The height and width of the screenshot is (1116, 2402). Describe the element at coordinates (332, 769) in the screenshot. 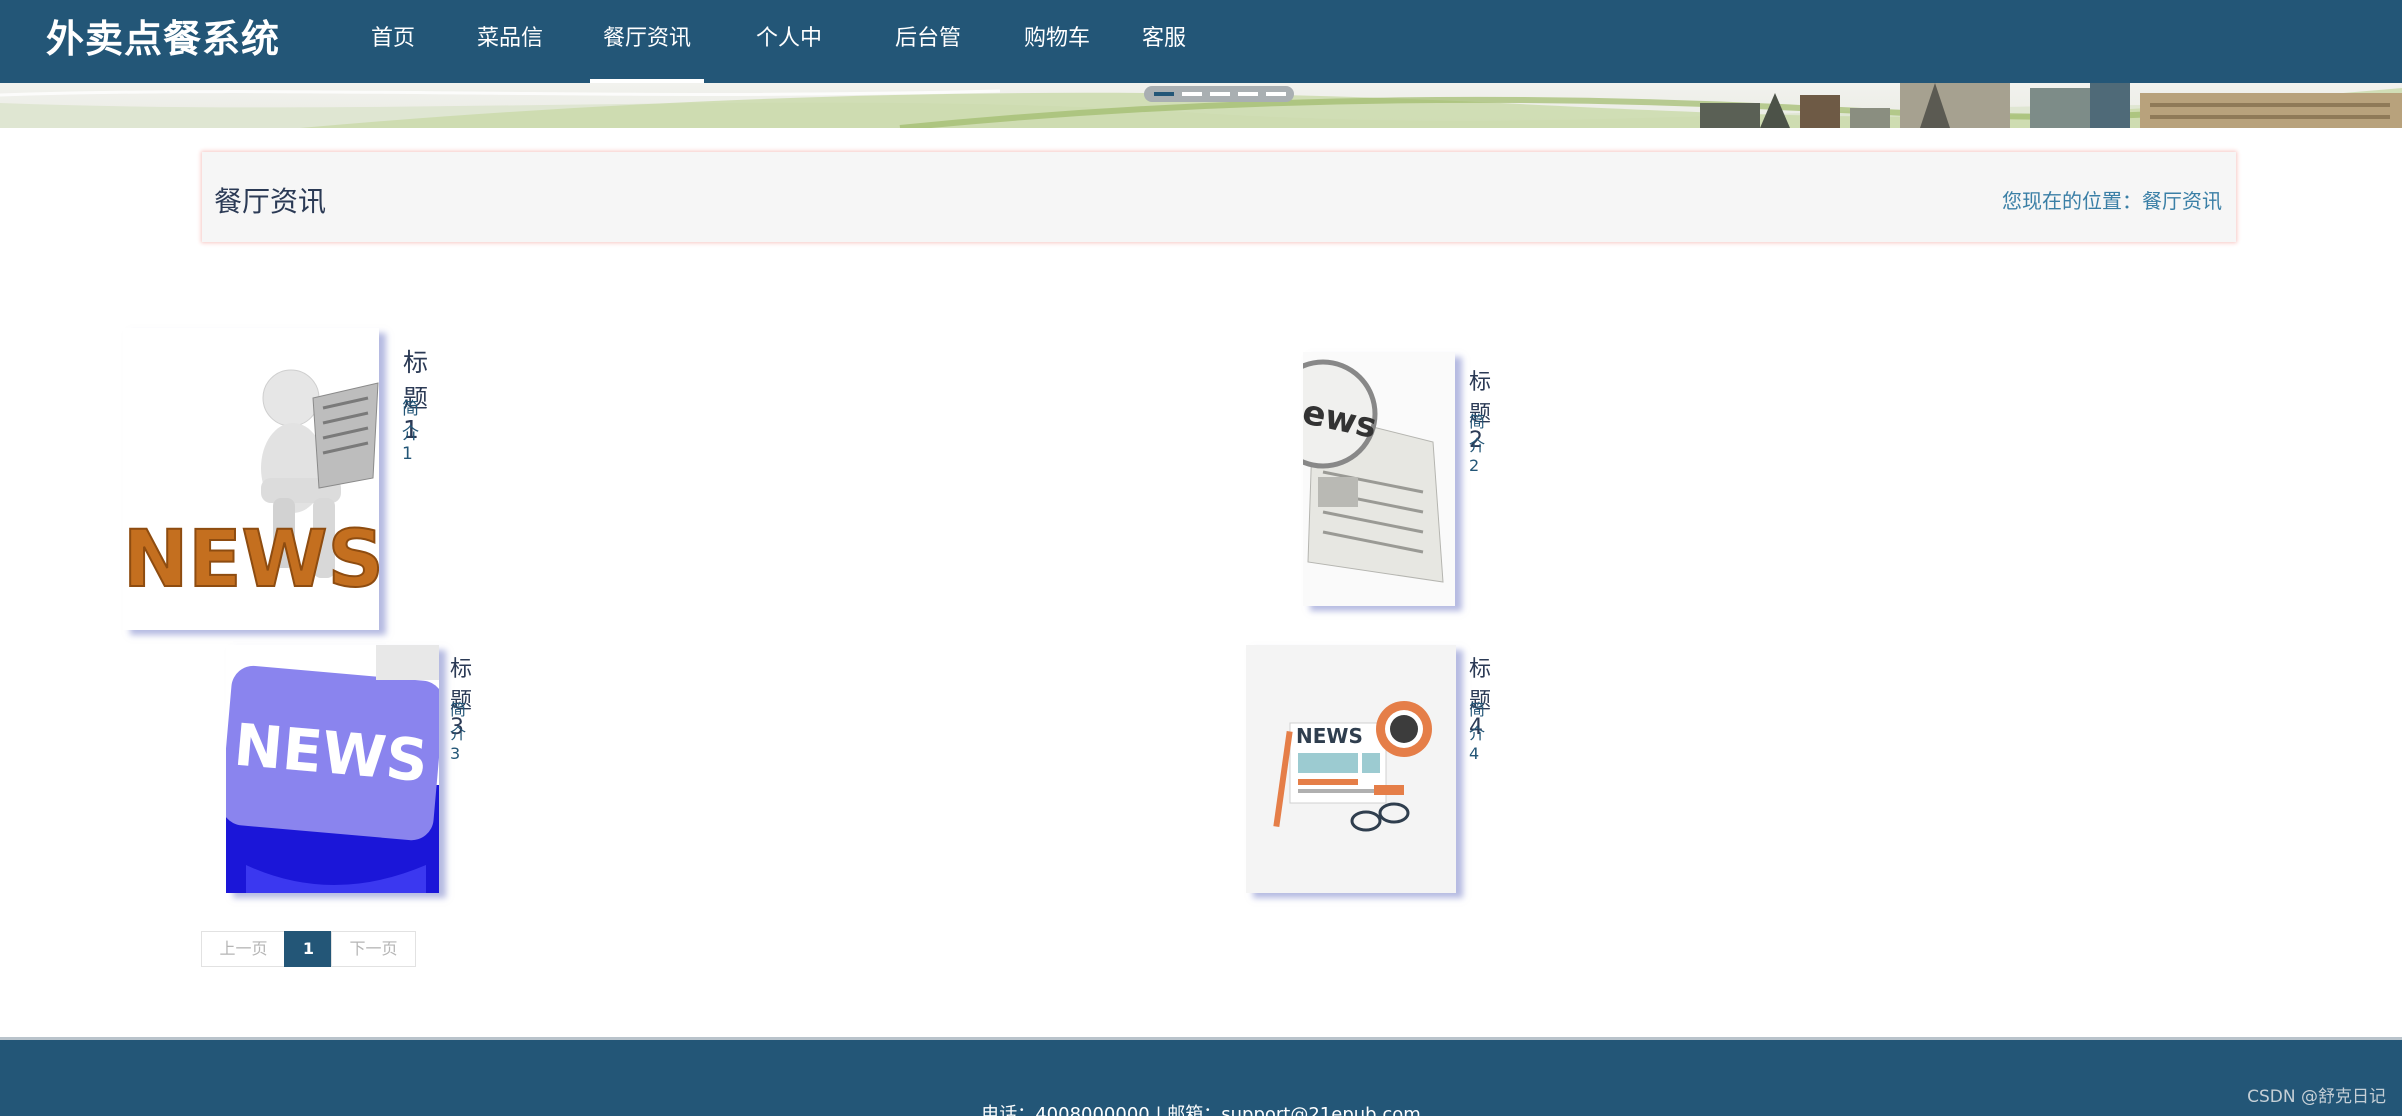

I see `news-image-blue-tag: NEWS` at that location.